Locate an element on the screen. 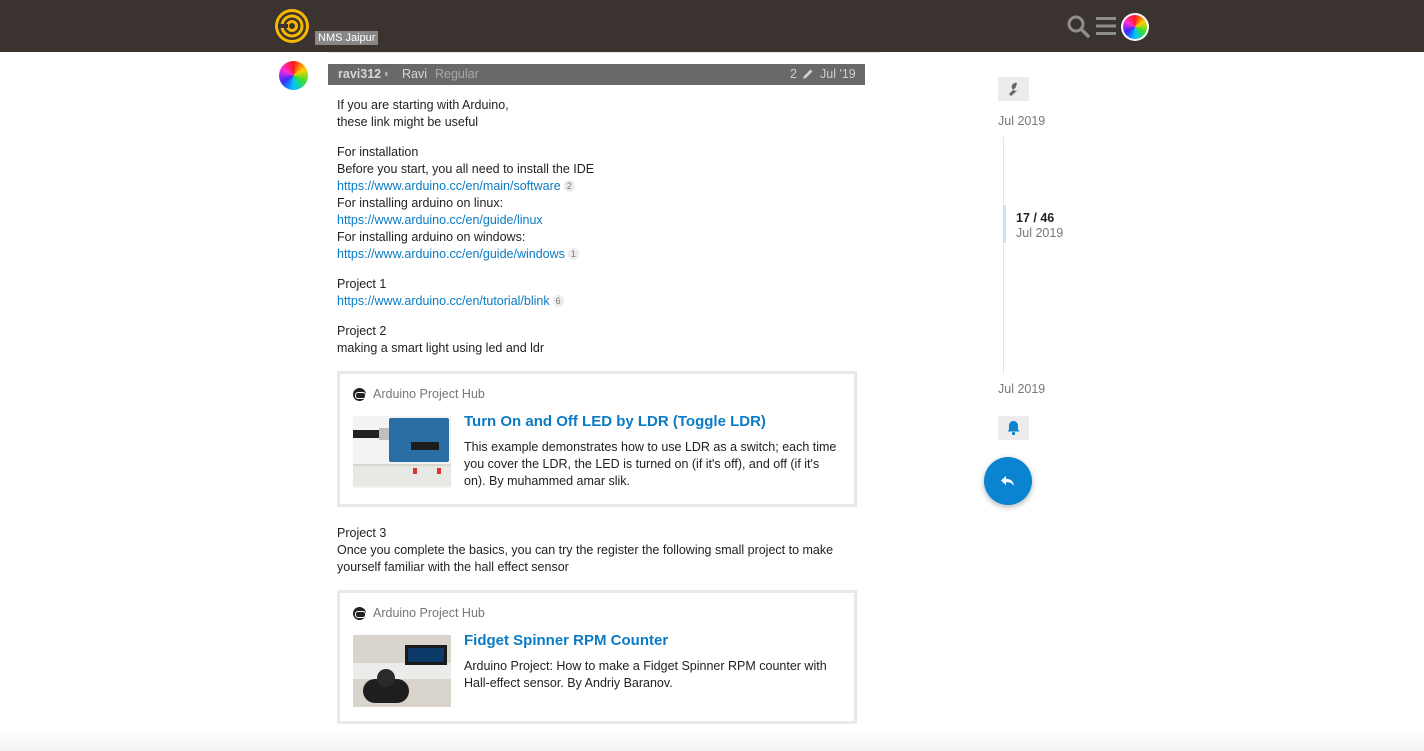  notification-button is located at coordinates (1013, 428).